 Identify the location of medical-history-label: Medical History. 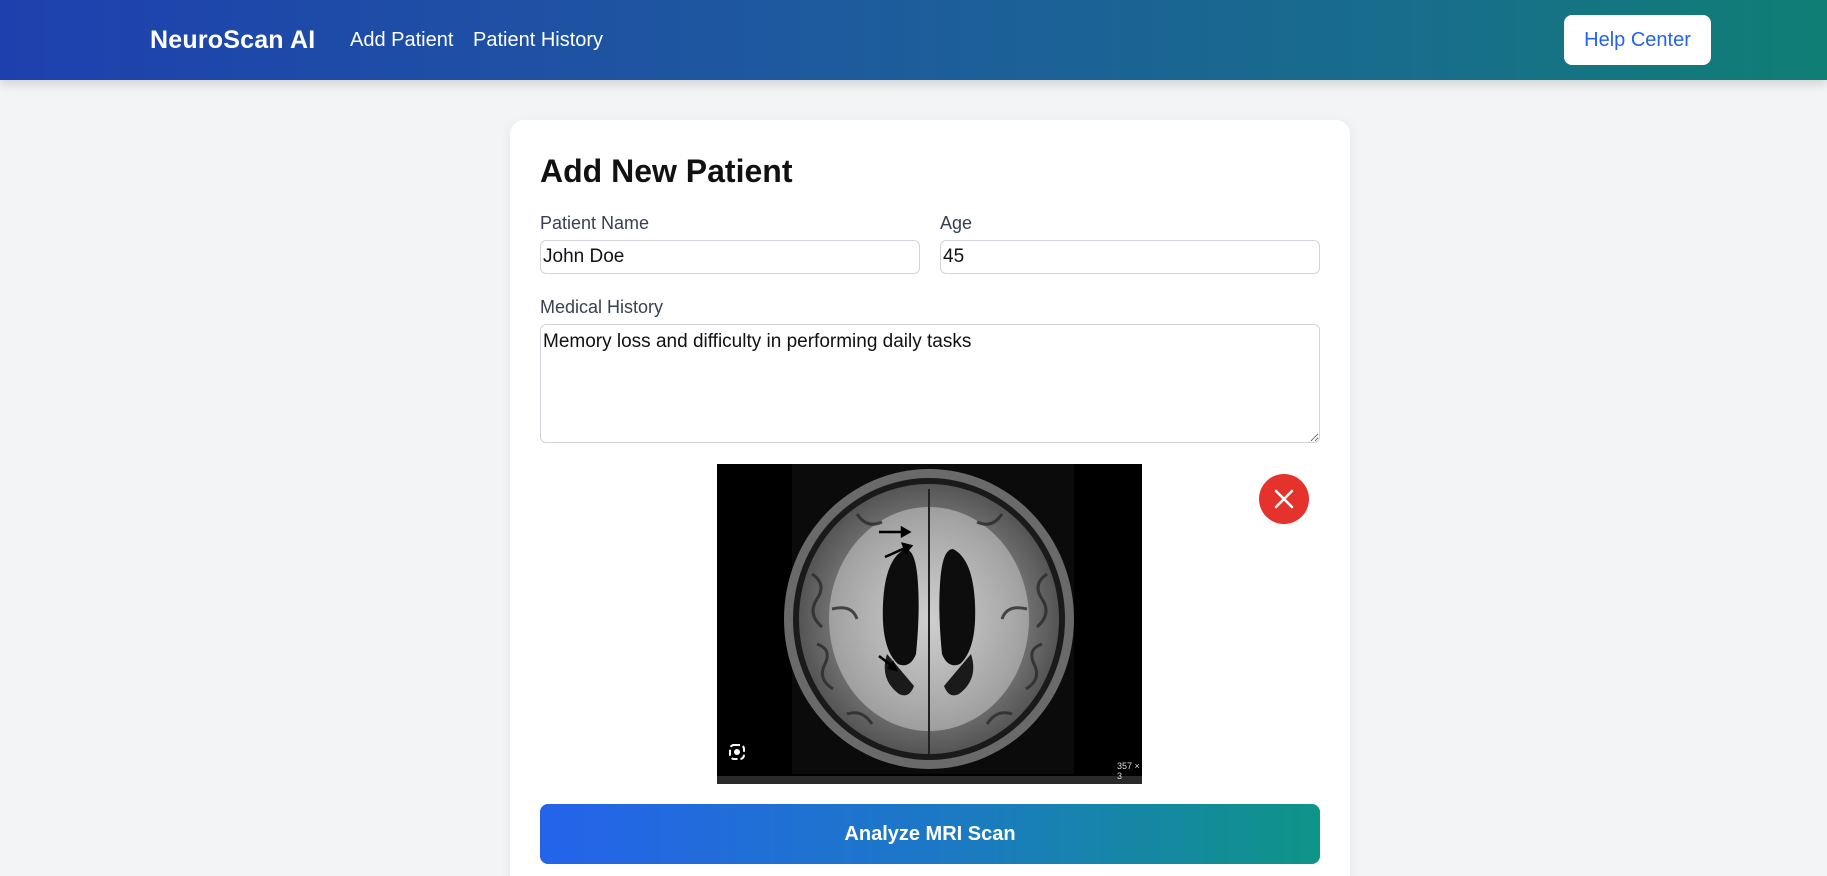
(602, 307).